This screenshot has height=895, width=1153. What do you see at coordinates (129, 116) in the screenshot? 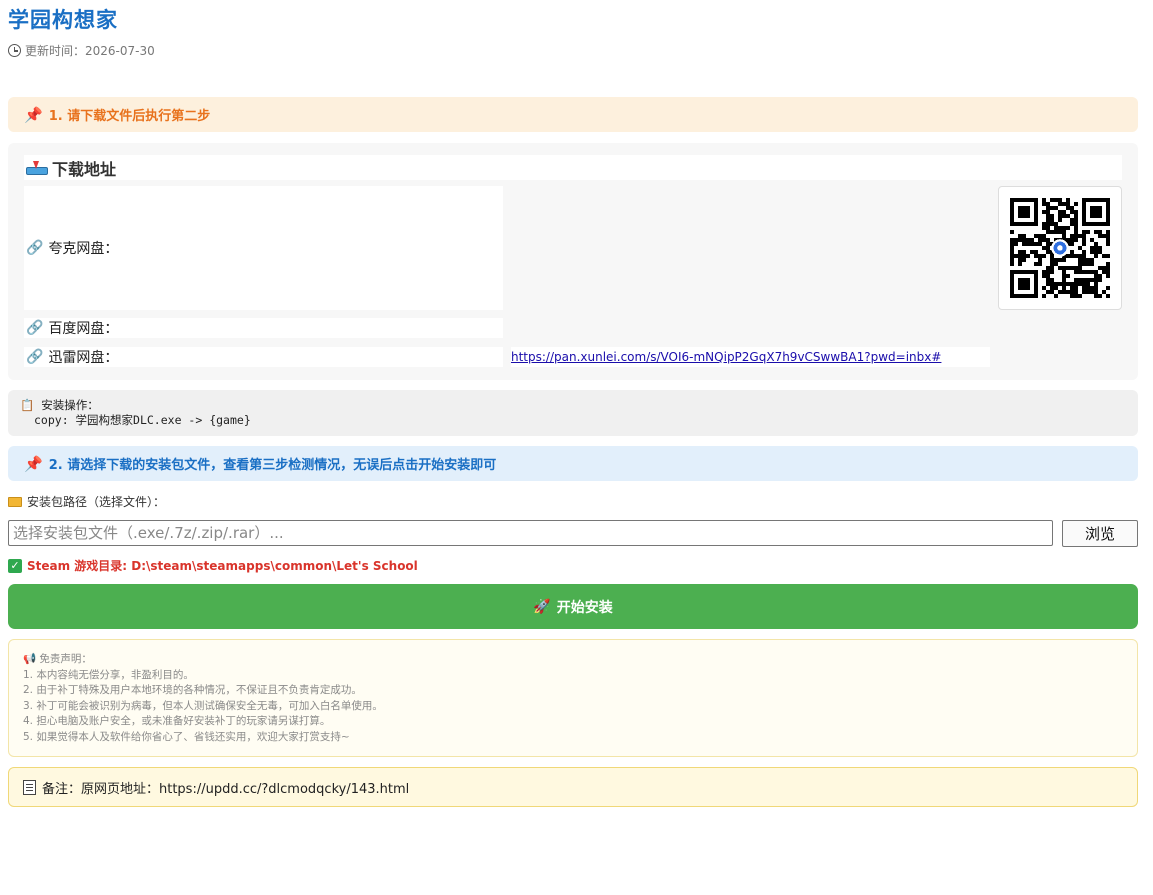
I see `step1-text: 1. 请下载文件后执行第二步` at bounding box center [129, 116].